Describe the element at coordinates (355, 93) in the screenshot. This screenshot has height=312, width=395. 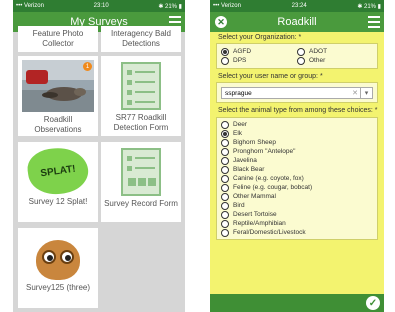
I see `clear-icon: ✕` at that location.